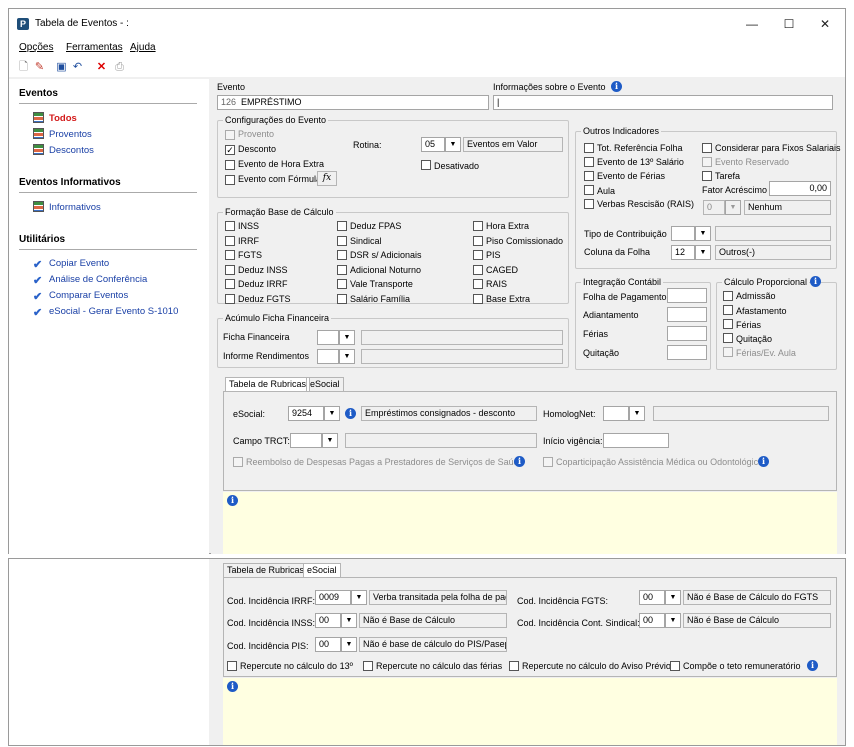 Image resolution: width=854 pixels, height=747 pixels. I want to click on delete-icon: ✕, so click(101, 67).